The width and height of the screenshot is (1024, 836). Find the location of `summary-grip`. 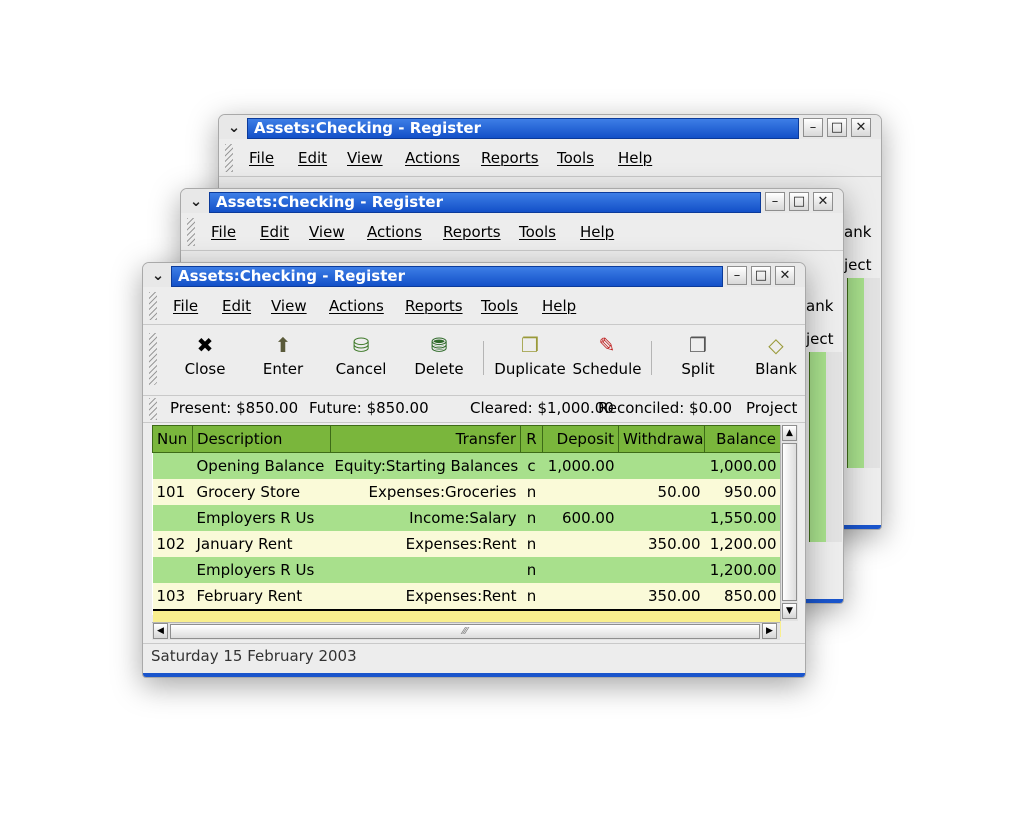

summary-grip is located at coordinates (153, 409).